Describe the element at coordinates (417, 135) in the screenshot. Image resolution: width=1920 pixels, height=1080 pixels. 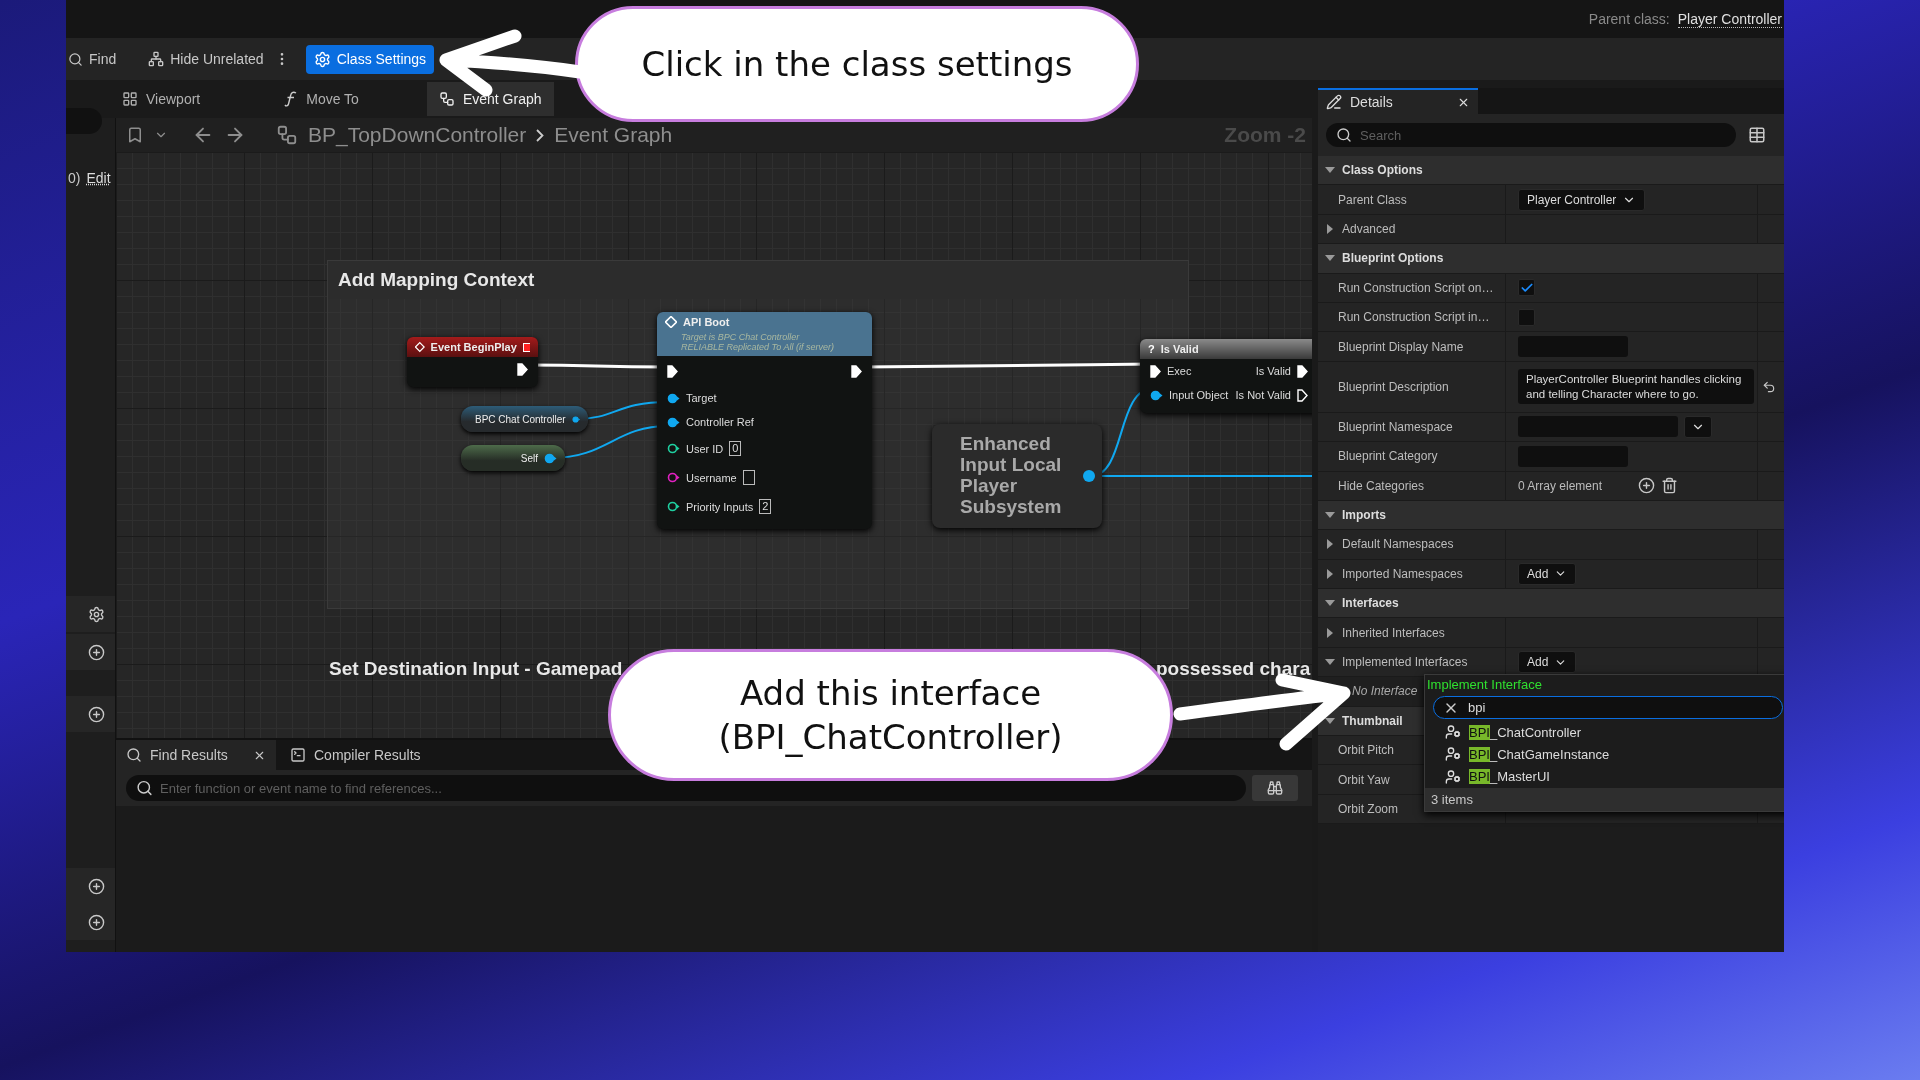
I see `blueprint-name: BP_TopDownController` at that location.